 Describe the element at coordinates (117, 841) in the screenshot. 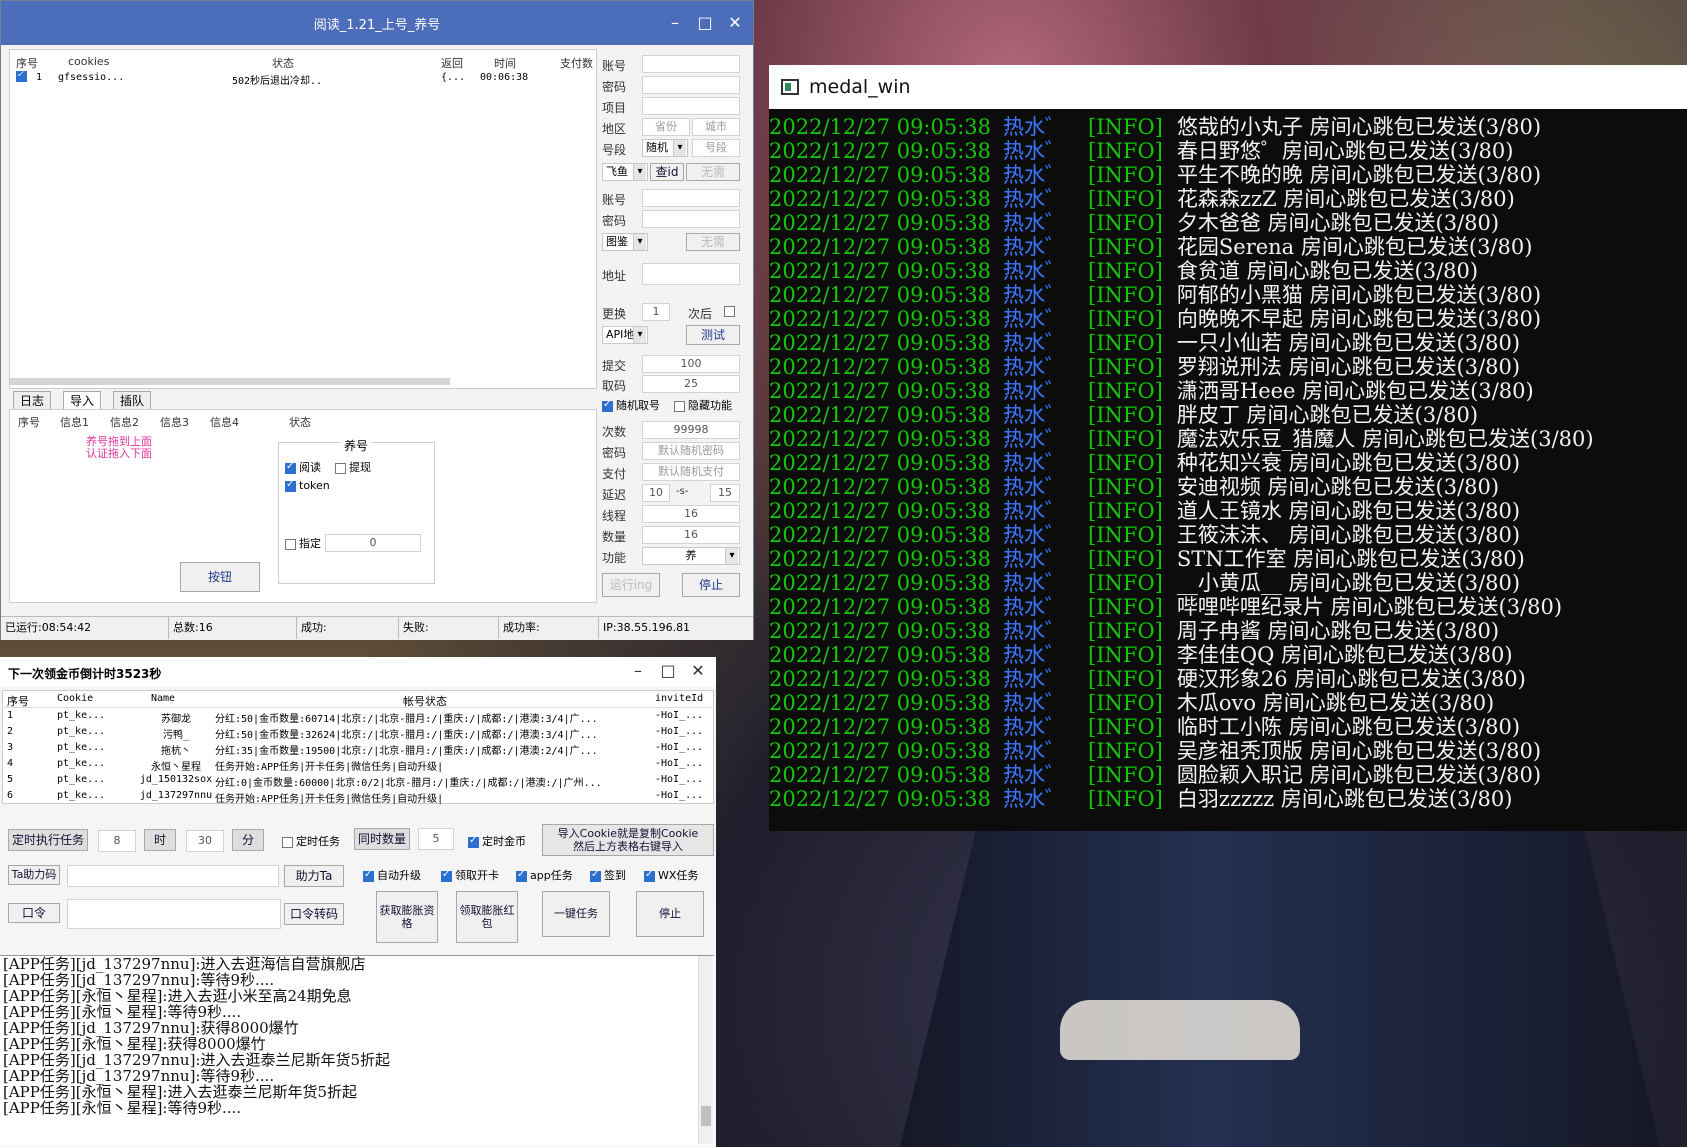

I see `hour-input: 8` at that location.